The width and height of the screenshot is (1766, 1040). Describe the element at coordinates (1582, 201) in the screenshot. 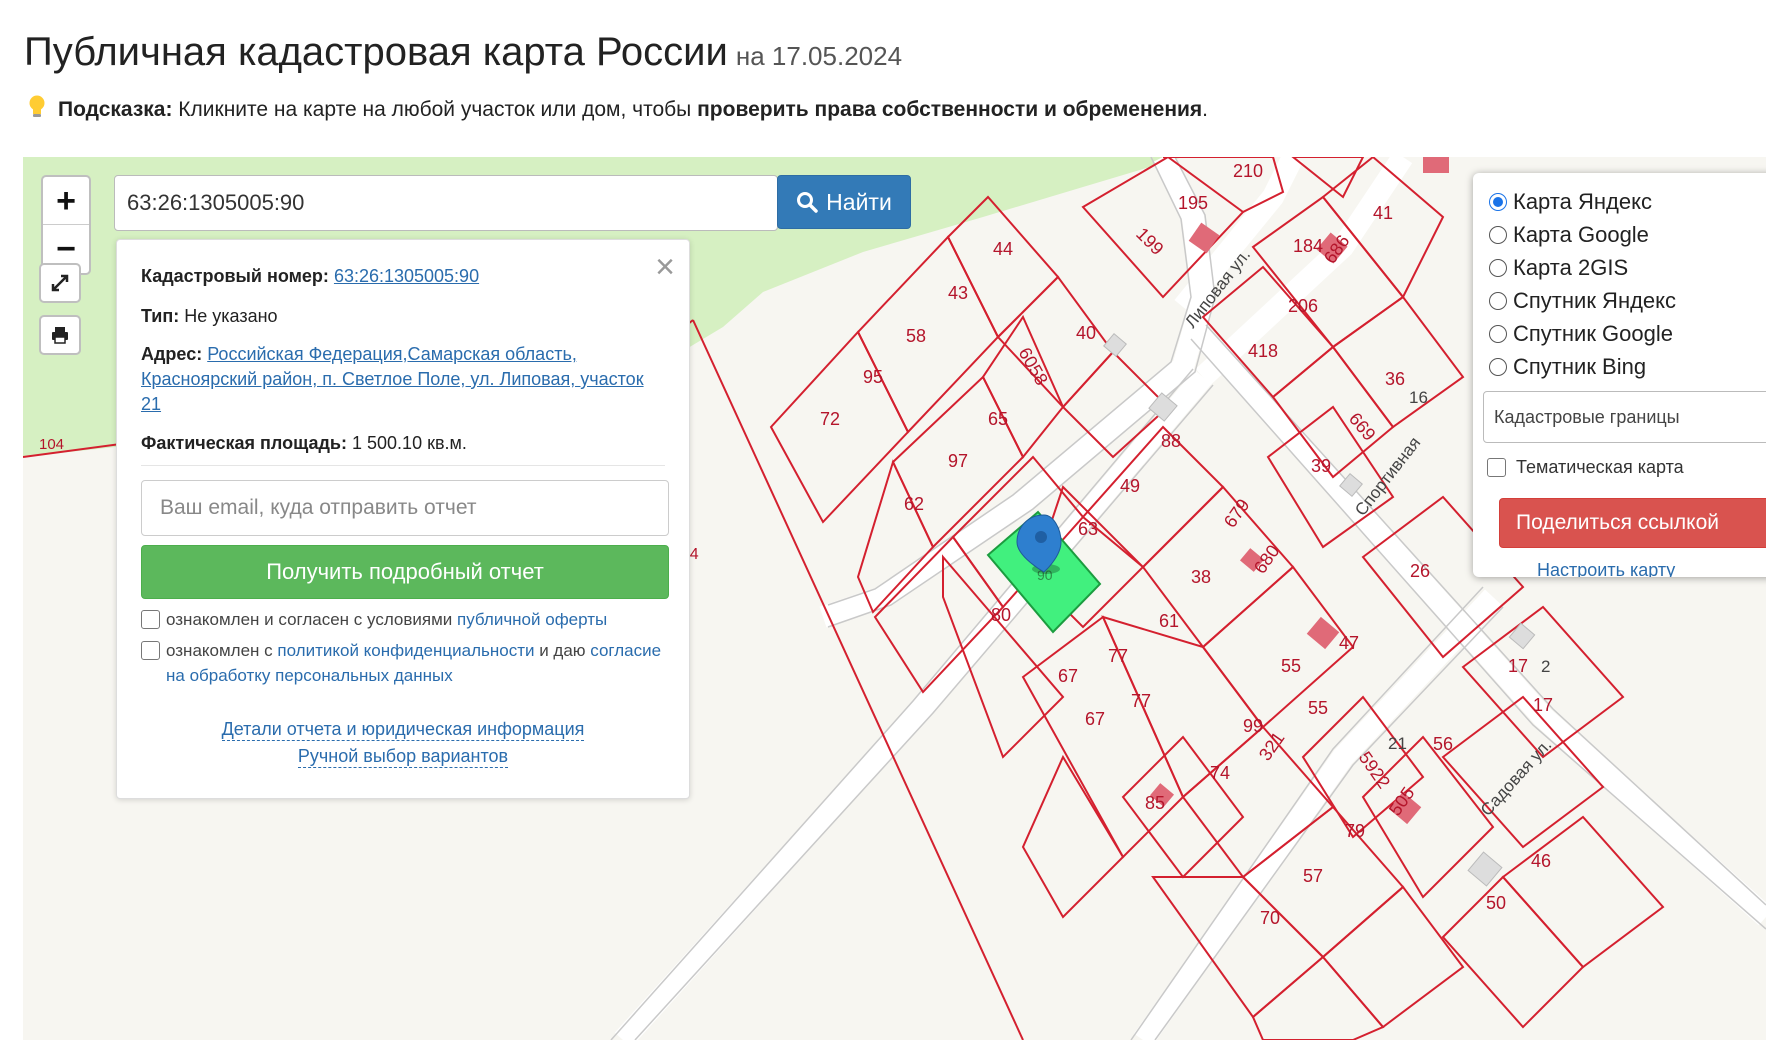

I see `layer-label: Карта Яндекс` at that location.